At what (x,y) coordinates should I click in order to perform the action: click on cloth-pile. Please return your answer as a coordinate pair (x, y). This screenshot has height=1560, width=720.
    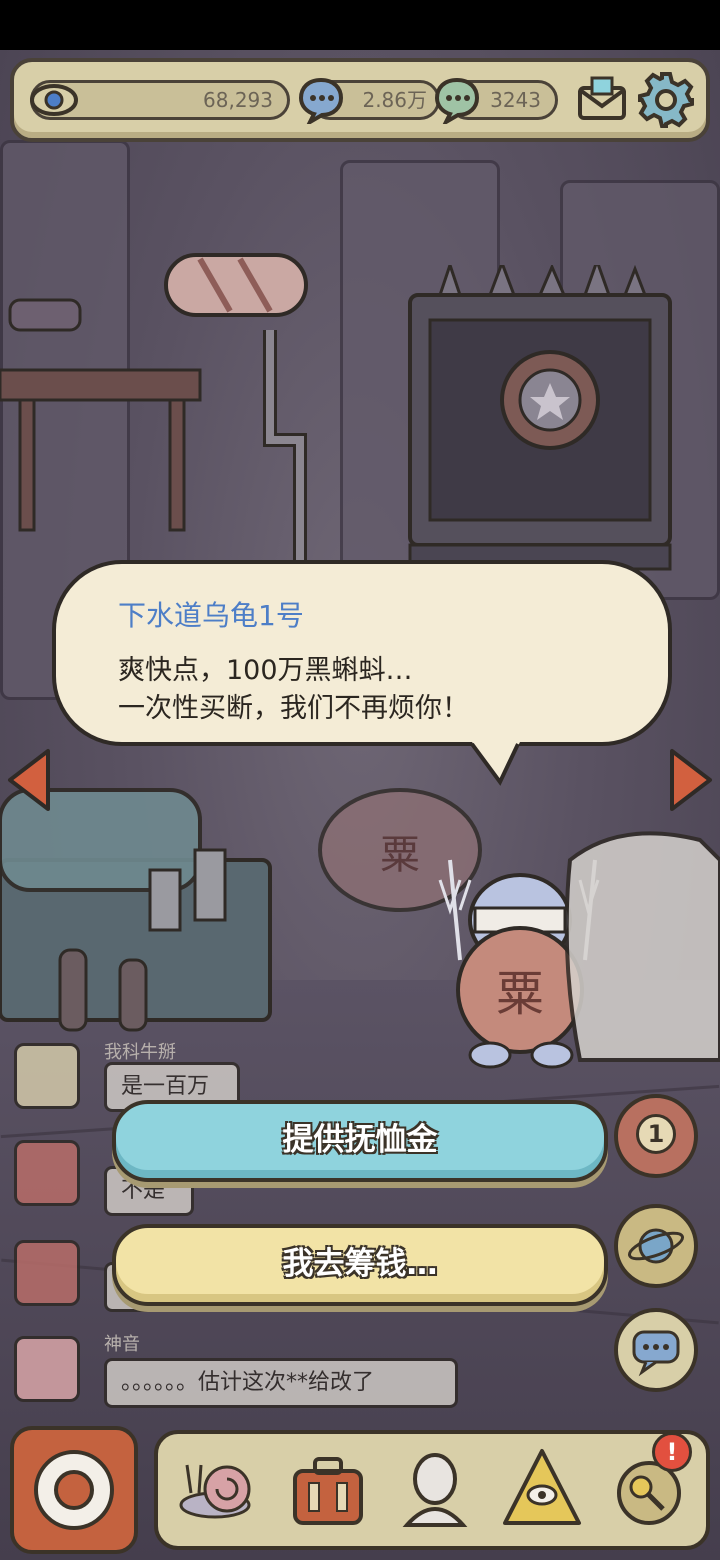
    Looking at the image, I should click on (642, 946).